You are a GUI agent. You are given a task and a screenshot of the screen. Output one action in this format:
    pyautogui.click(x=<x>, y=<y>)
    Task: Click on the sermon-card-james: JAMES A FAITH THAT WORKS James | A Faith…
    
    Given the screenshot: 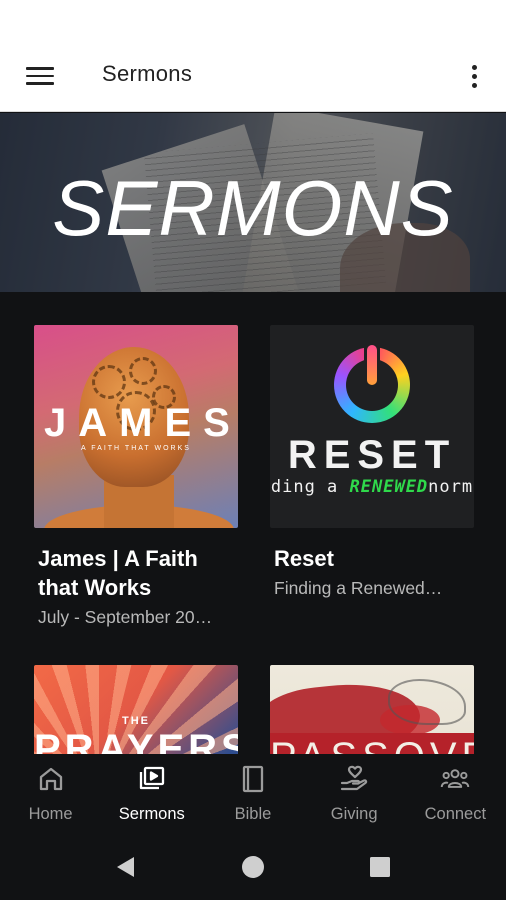 What is the action you would take?
    pyautogui.click(x=136, y=476)
    